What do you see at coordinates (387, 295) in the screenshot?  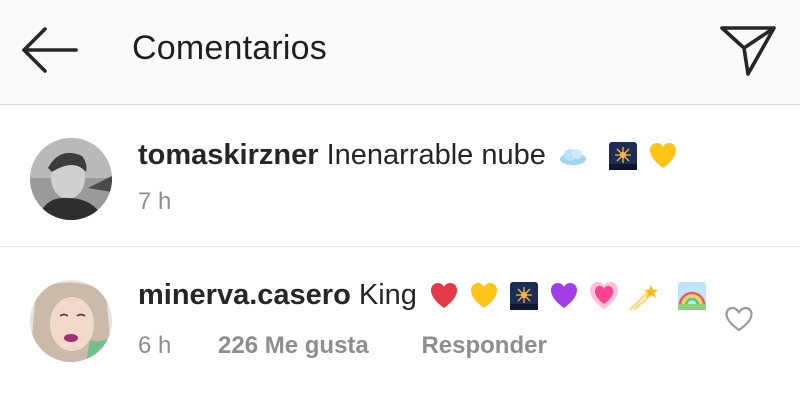 I see `comment-body: King` at bounding box center [387, 295].